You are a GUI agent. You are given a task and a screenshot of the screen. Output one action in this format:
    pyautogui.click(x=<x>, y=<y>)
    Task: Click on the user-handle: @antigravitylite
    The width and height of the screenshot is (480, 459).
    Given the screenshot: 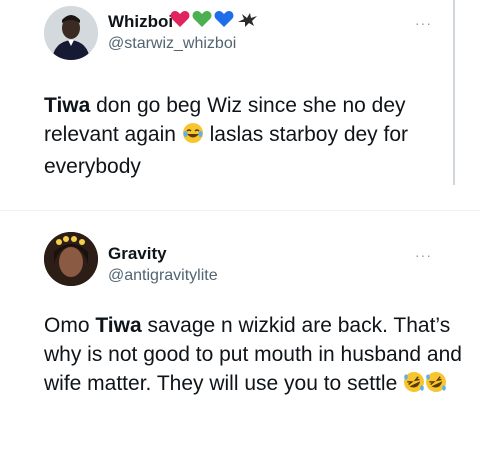 What is the action you would take?
    pyautogui.click(x=163, y=276)
    